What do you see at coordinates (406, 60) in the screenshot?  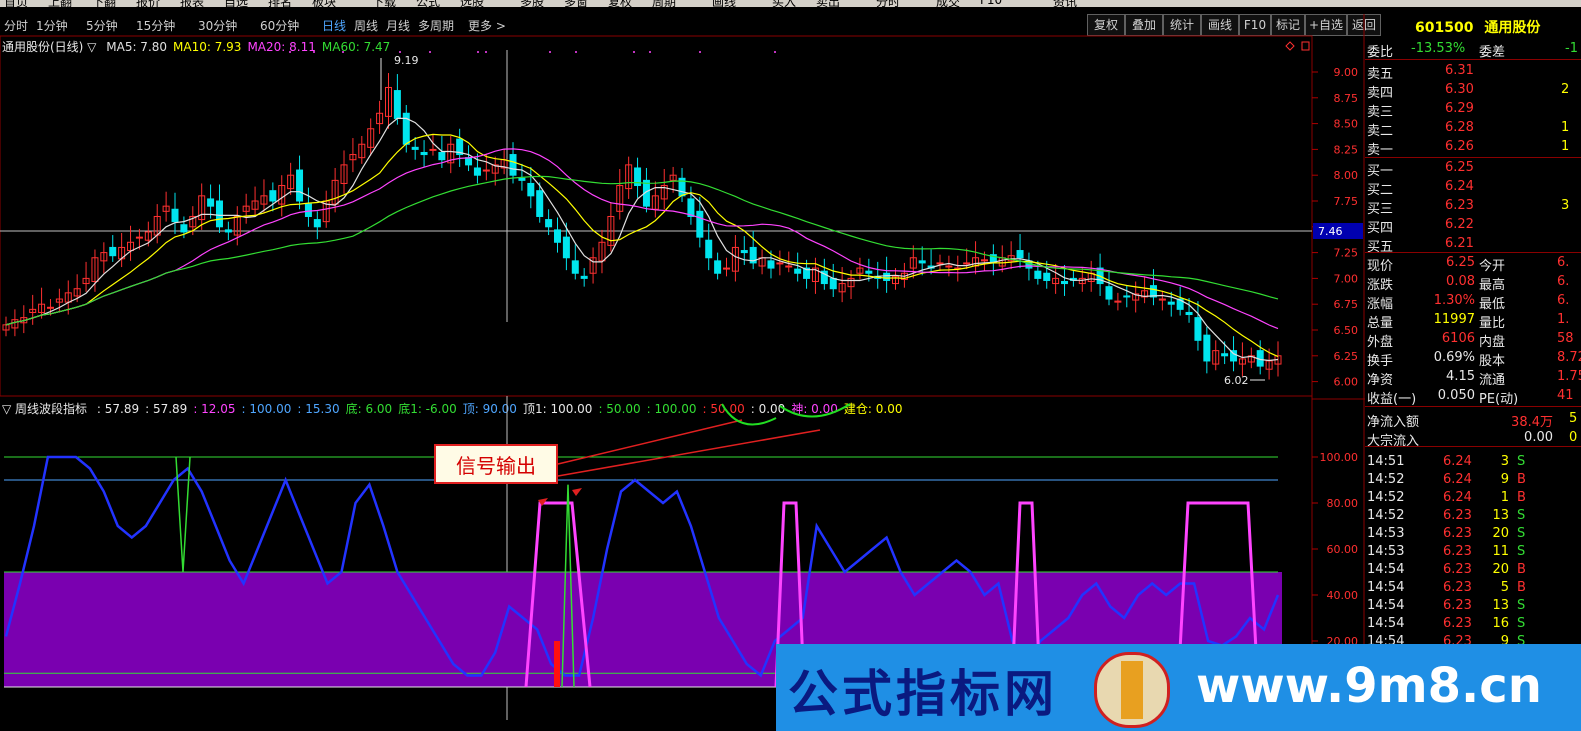 I see `high-label: 9.19` at bounding box center [406, 60].